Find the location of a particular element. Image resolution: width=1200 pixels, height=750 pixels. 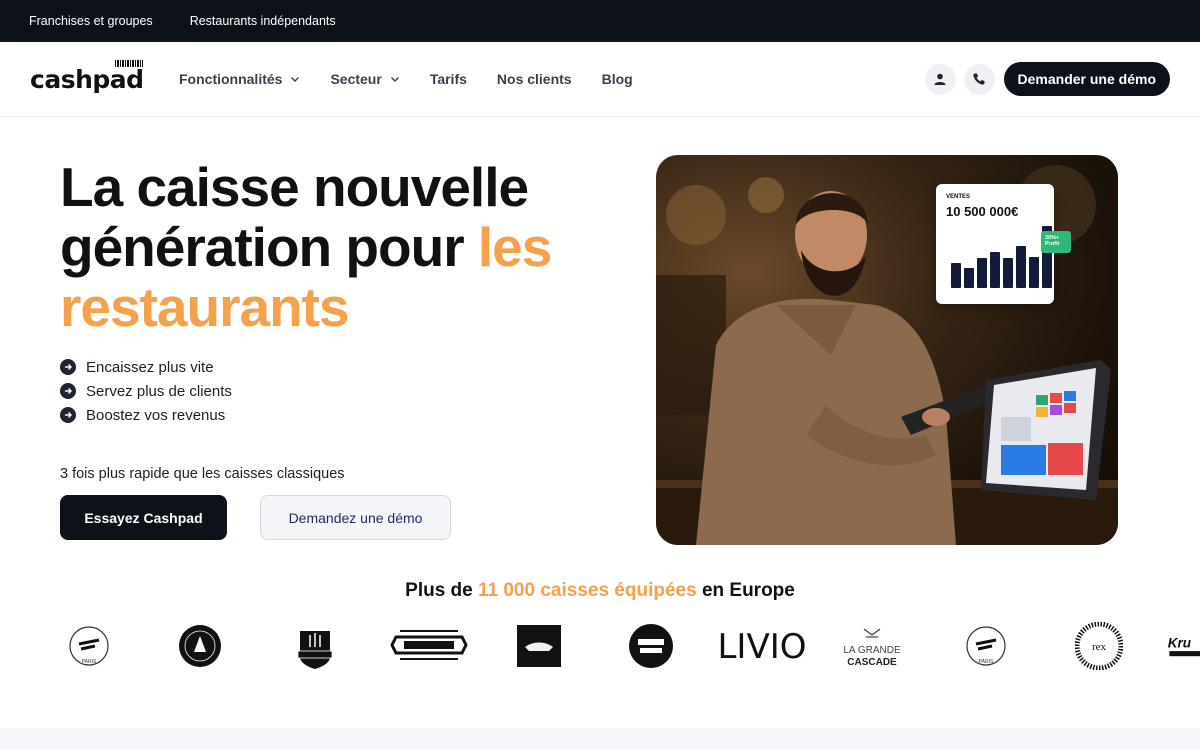

nav-item-label: Blog is located at coordinates (617, 79).